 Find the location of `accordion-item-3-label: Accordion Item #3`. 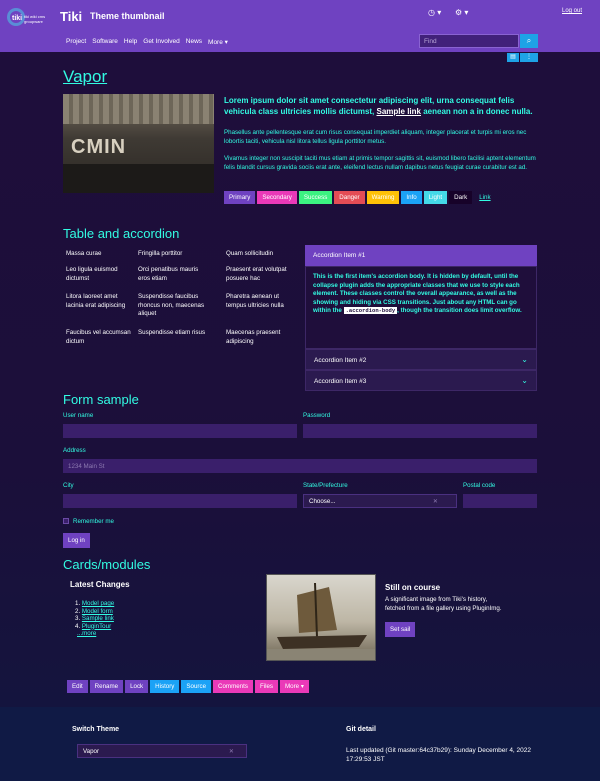

accordion-item-3-label: Accordion Item #3 is located at coordinates (340, 381).